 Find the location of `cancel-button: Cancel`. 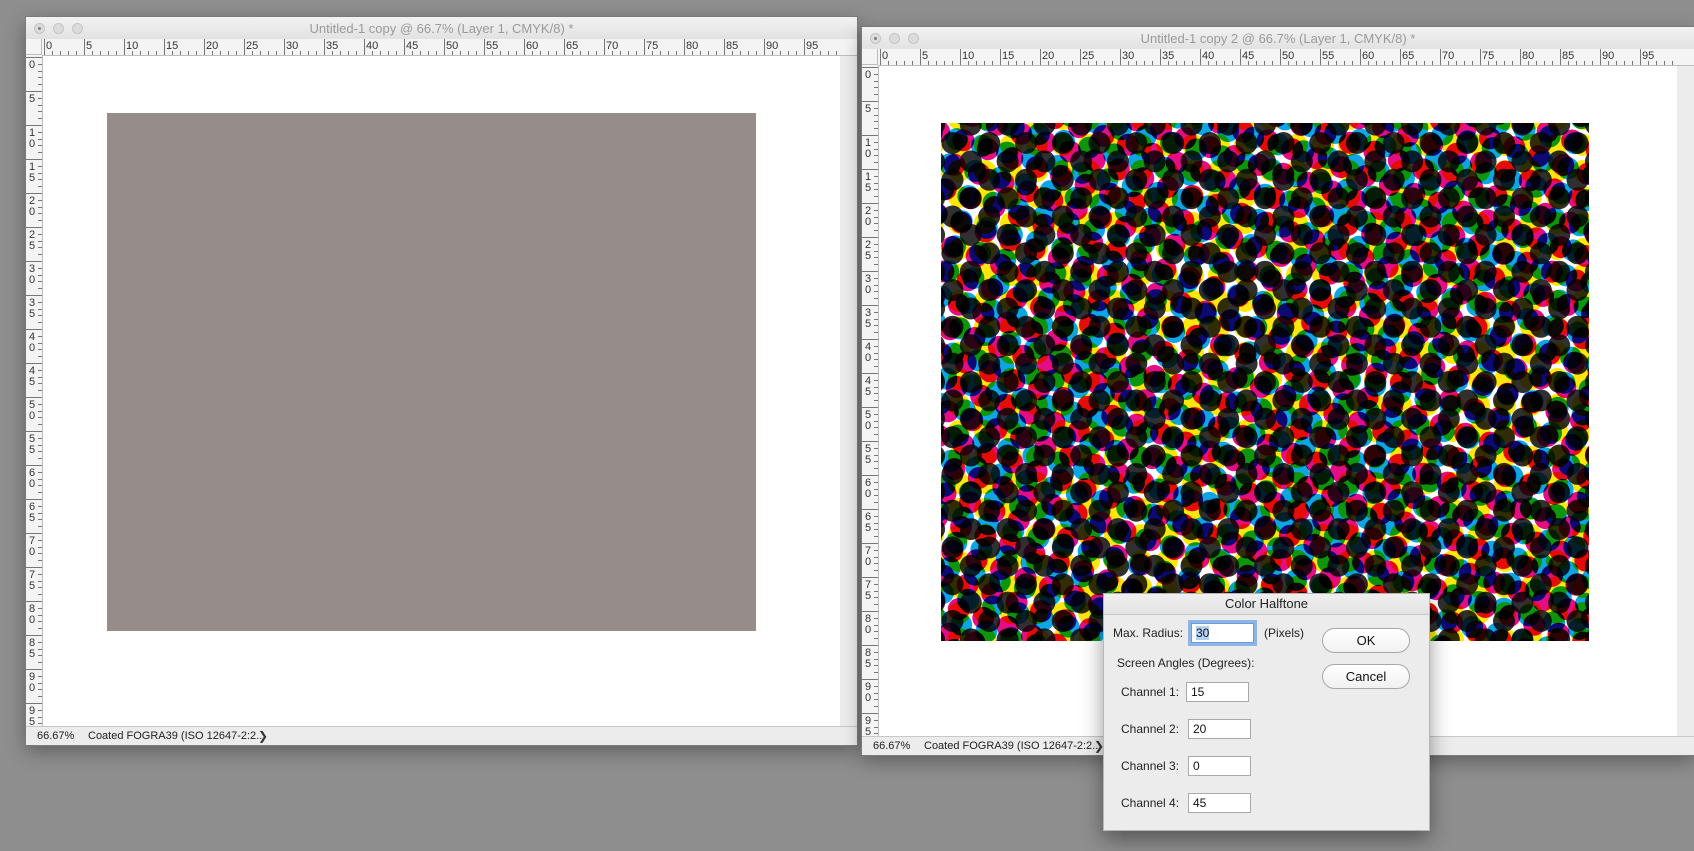

cancel-button: Cancel is located at coordinates (1366, 676).